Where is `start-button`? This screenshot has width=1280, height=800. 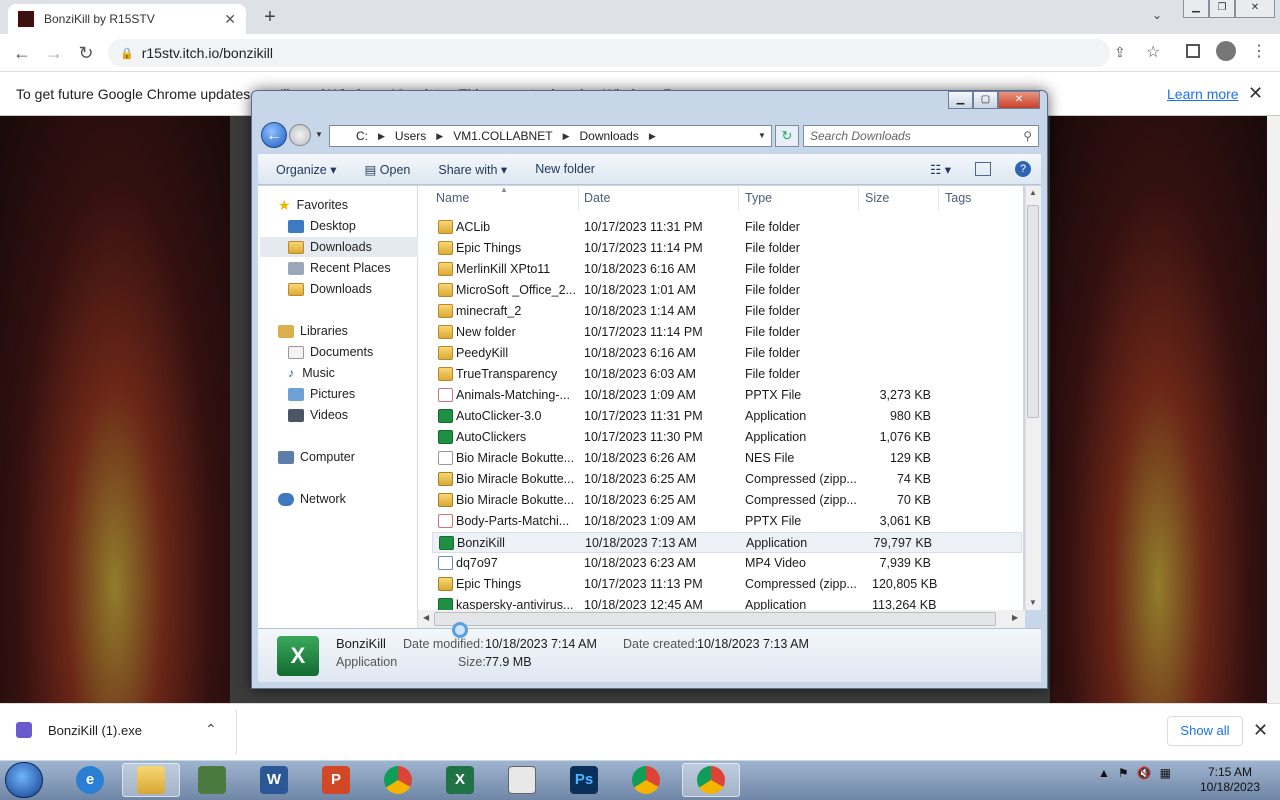
start-button is located at coordinates (24, 780).